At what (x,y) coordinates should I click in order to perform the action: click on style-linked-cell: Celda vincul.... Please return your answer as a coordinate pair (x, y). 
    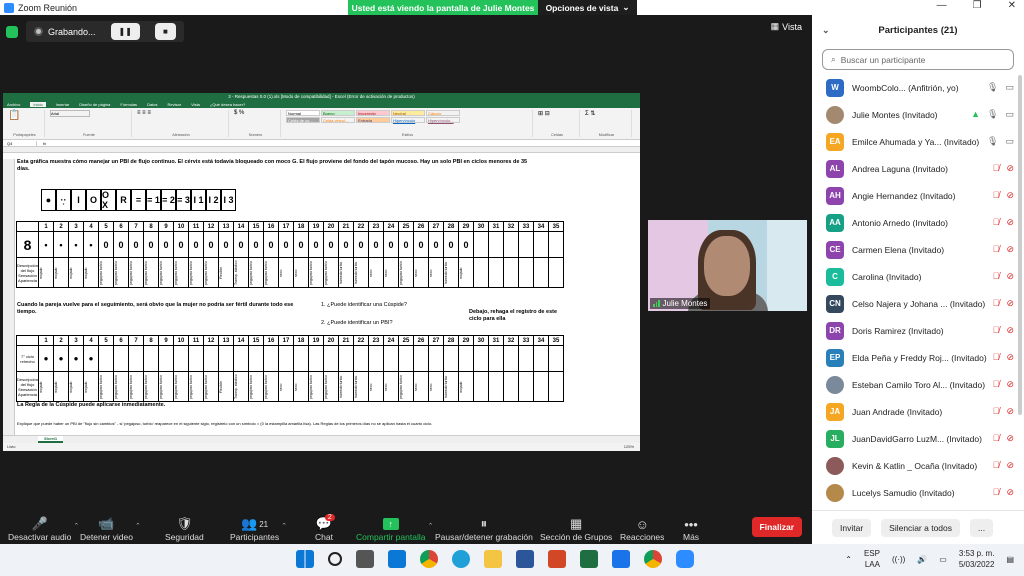
    Looking at the image, I should click on (338, 120).